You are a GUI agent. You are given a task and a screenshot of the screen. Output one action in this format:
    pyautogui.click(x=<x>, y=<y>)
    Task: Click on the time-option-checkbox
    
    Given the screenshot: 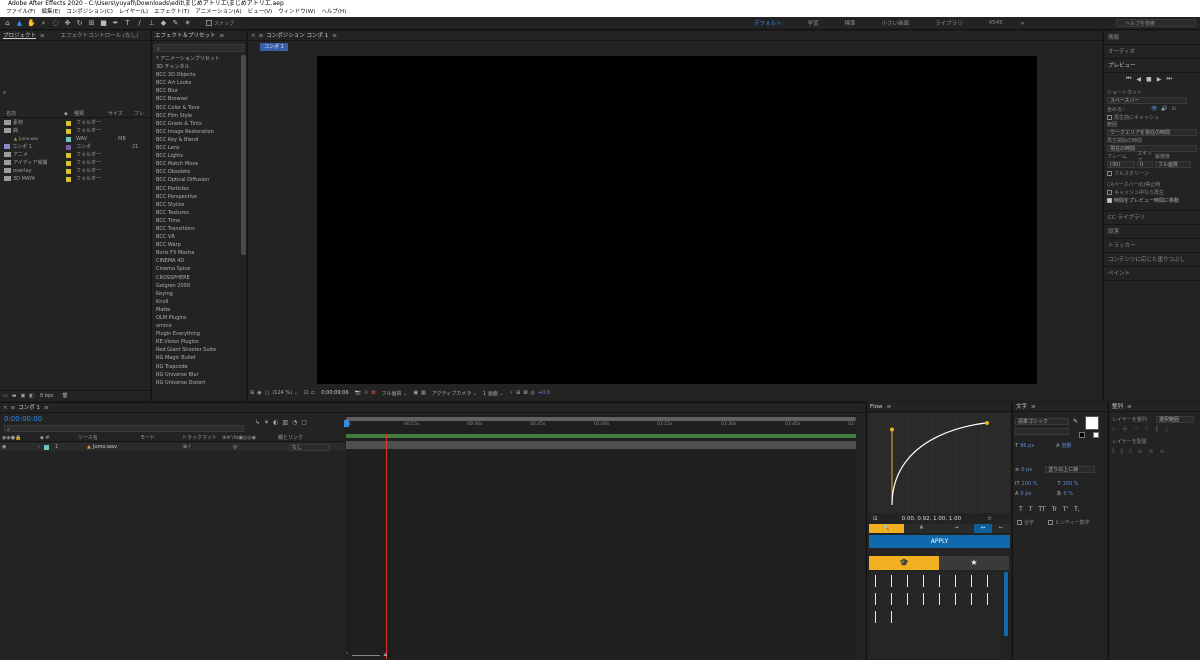 What is the action you would take?
    pyautogui.click(x=1109, y=200)
    